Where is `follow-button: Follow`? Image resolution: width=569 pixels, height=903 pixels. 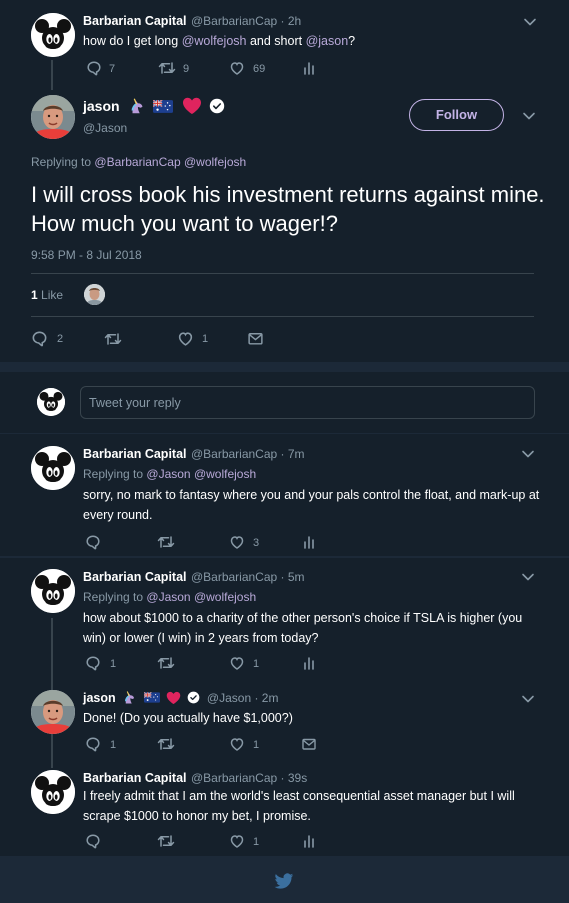
follow-button: Follow is located at coordinates (456, 115).